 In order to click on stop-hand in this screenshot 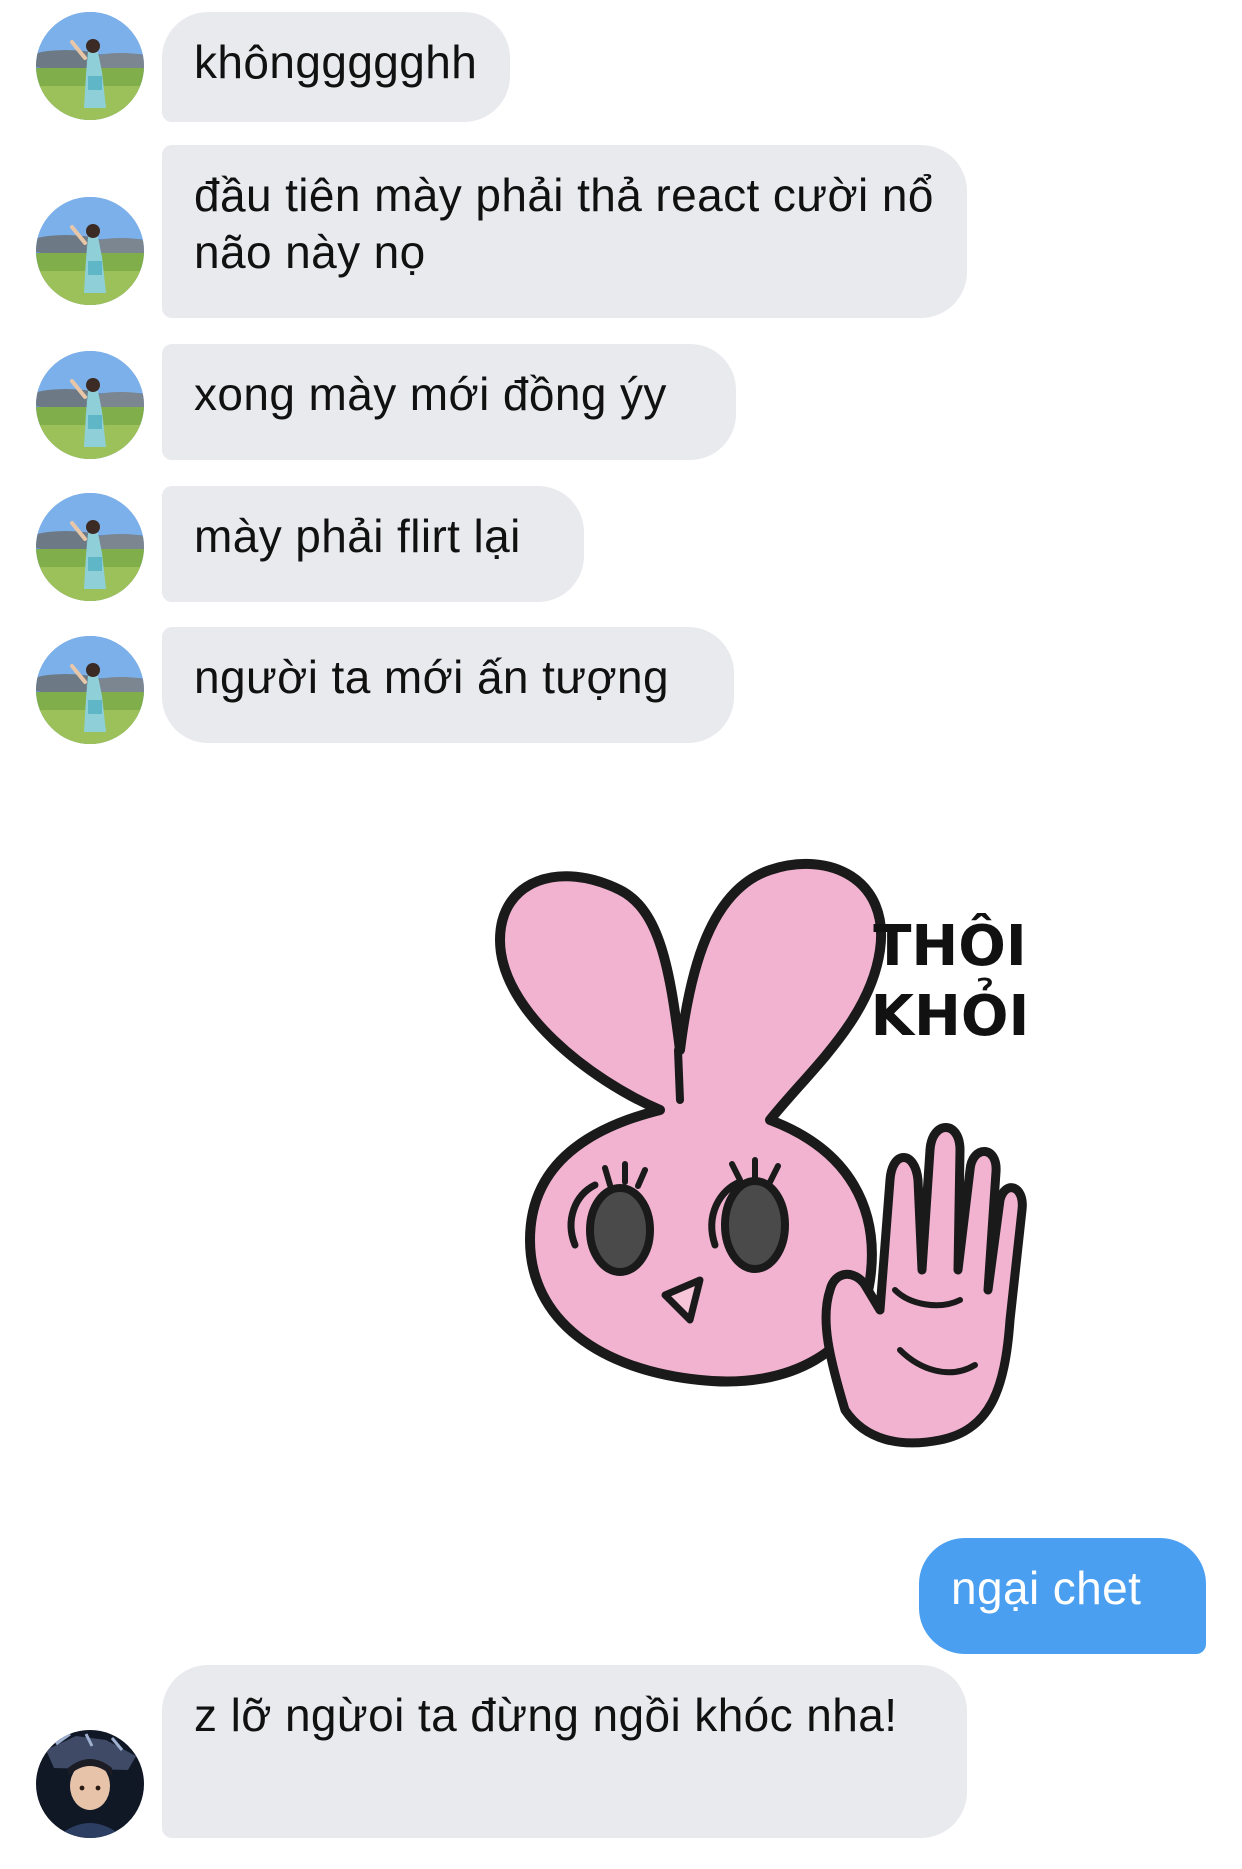, I will do `click(924, 1285)`.